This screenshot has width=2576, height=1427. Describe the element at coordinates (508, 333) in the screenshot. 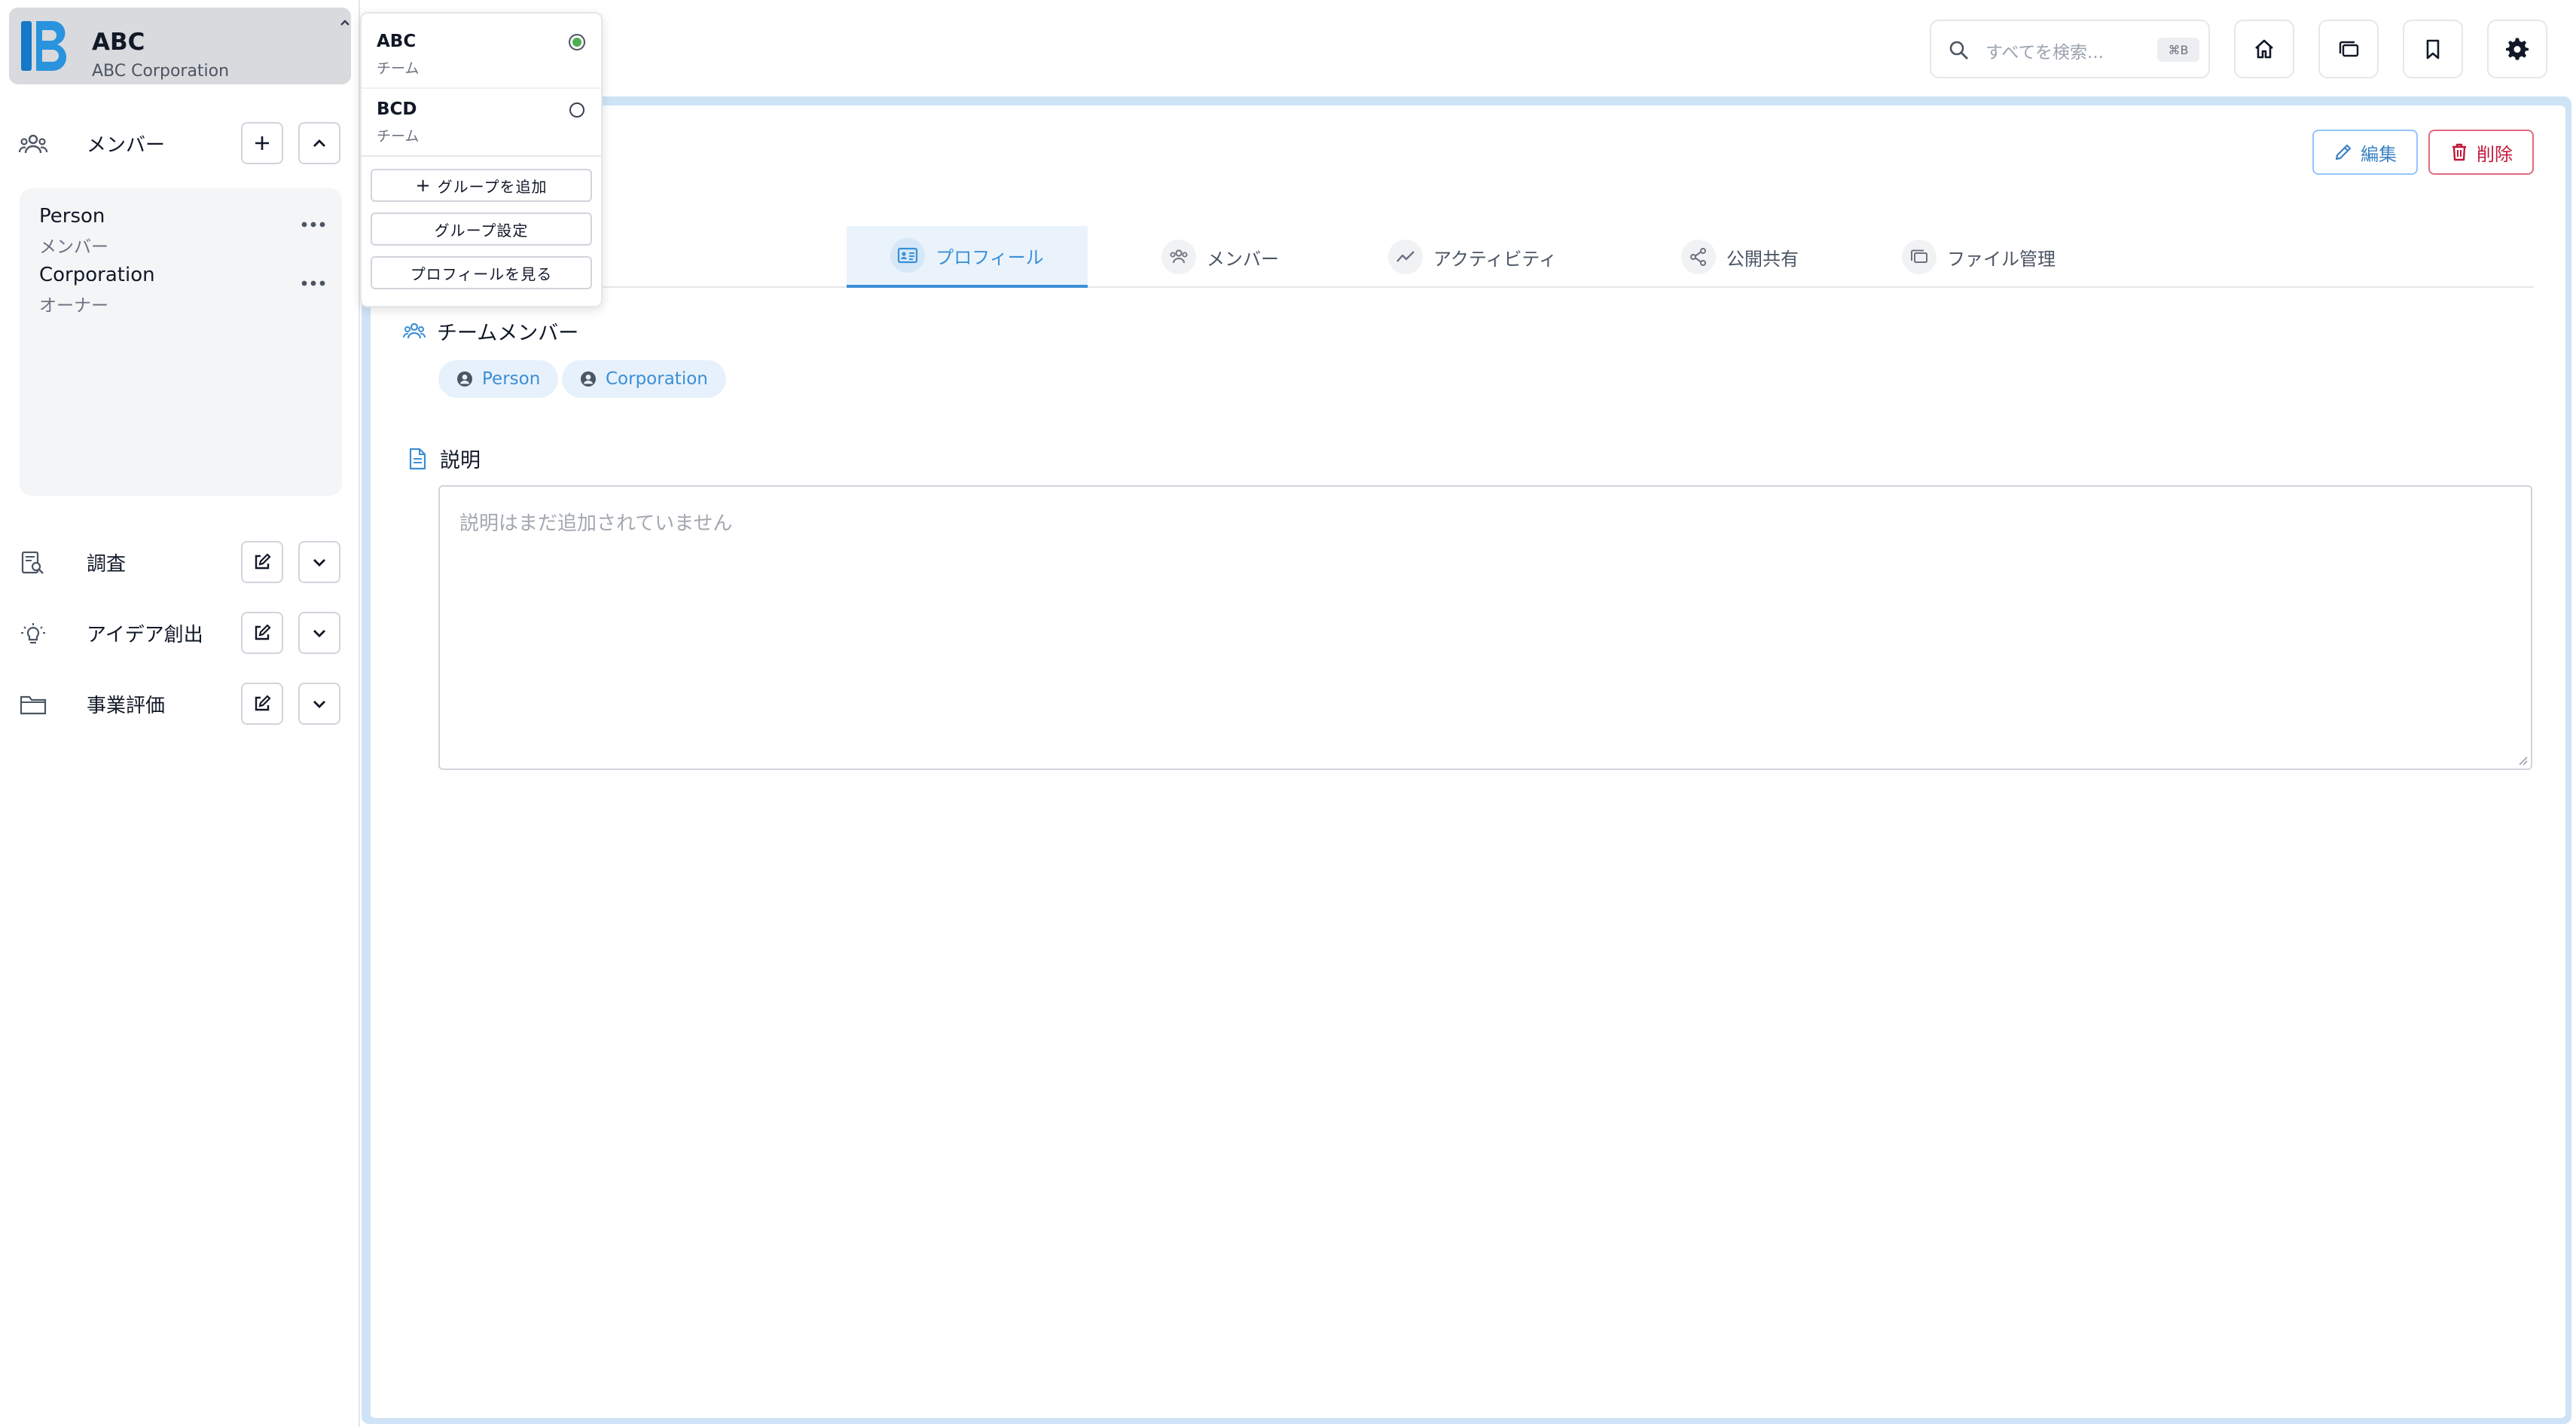

I see `team-members-heading-text: チームメンバー` at that location.